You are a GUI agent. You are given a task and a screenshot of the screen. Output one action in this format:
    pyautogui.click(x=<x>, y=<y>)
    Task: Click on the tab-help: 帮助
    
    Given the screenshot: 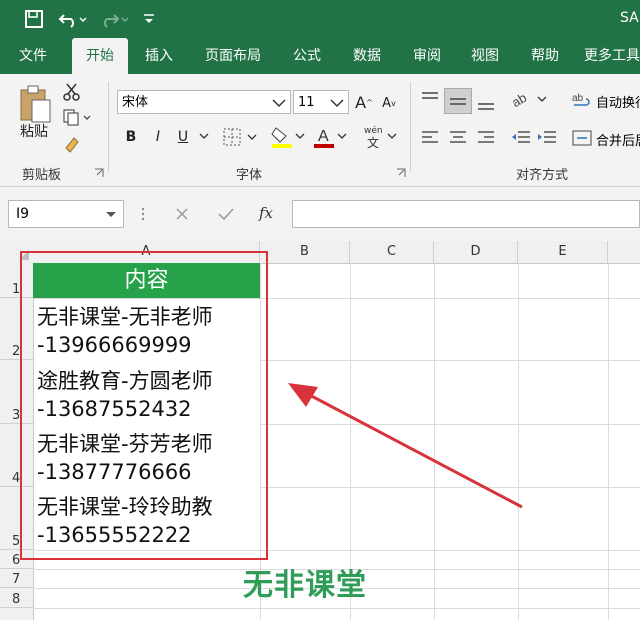 What is the action you would take?
    pyautogui.click(x=545, y=56)
    